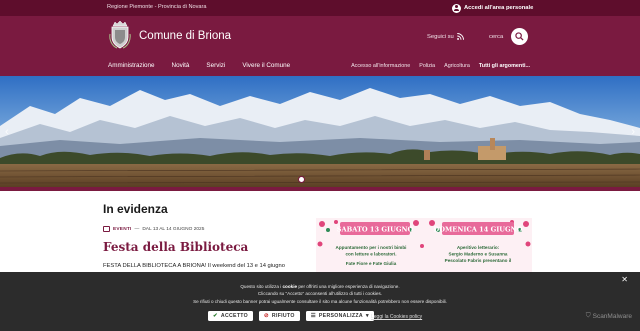  Describe the element at coordinates (234, 316) in the screenshot. I see `accept-label: ACCETTO` at that location.